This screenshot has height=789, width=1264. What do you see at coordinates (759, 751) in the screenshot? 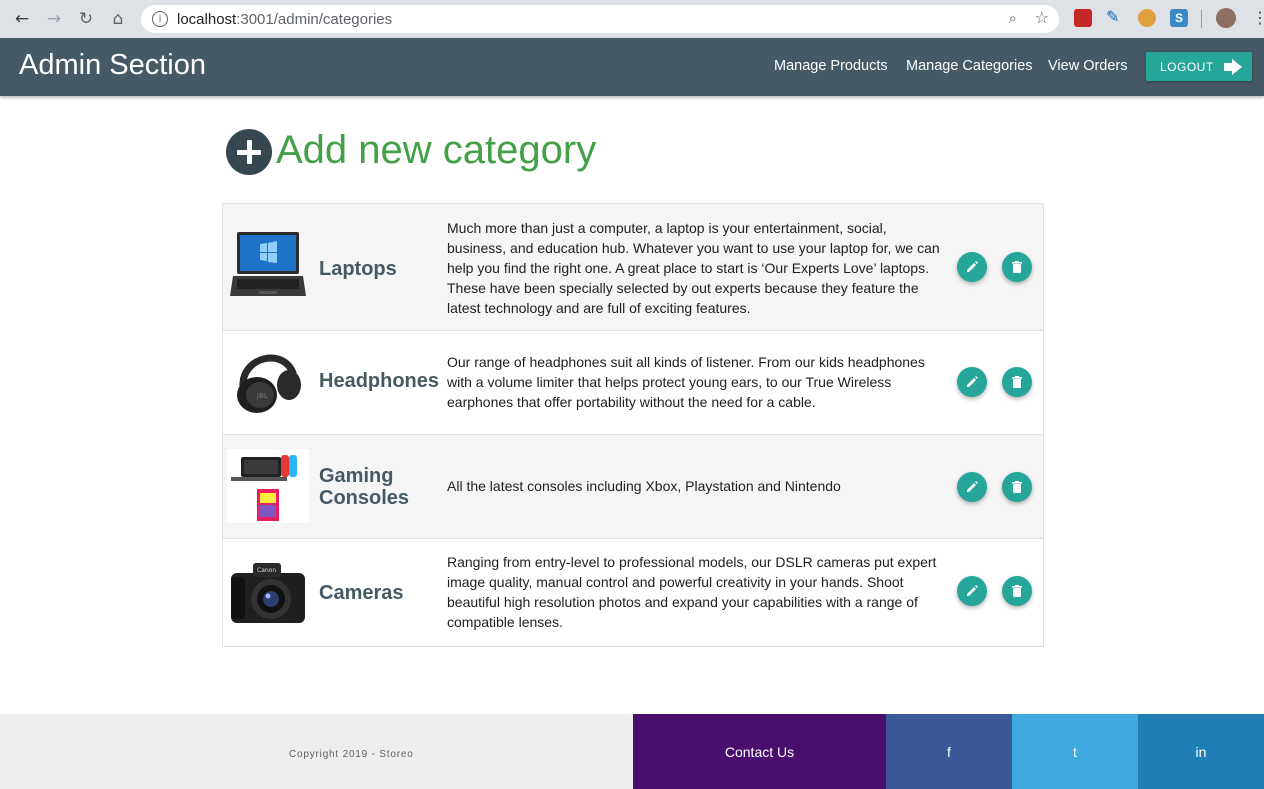
I see `contact-us-link: Contact Us` at bounding box center [759, 751].